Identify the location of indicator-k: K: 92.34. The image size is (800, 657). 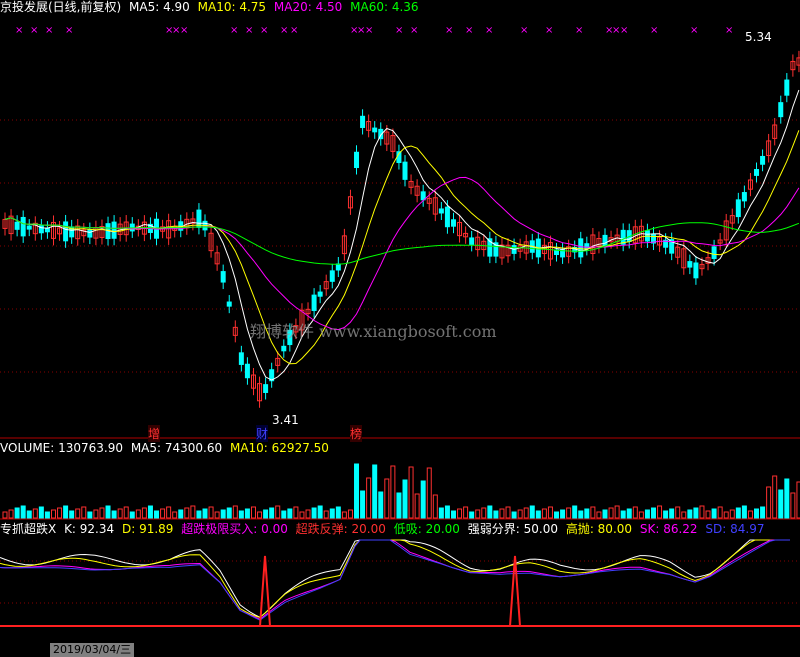
(89, 529).